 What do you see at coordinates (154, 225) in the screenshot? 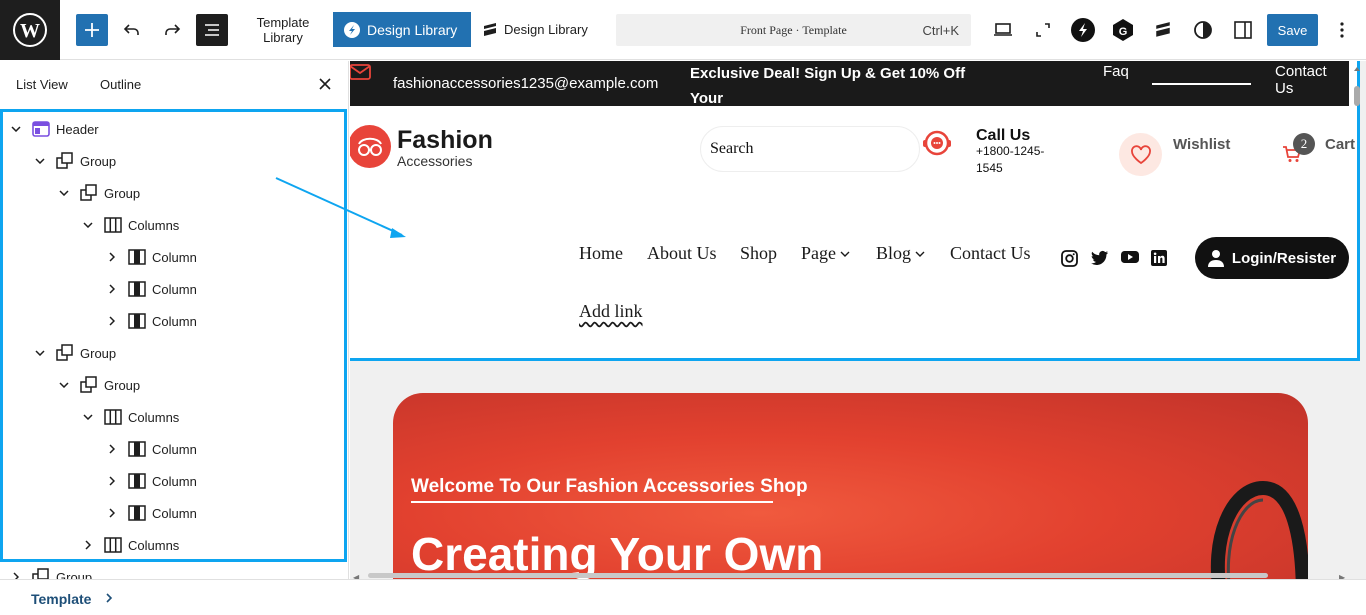
I see `tree-item-label: Columns` at bounding box center [154, 225].